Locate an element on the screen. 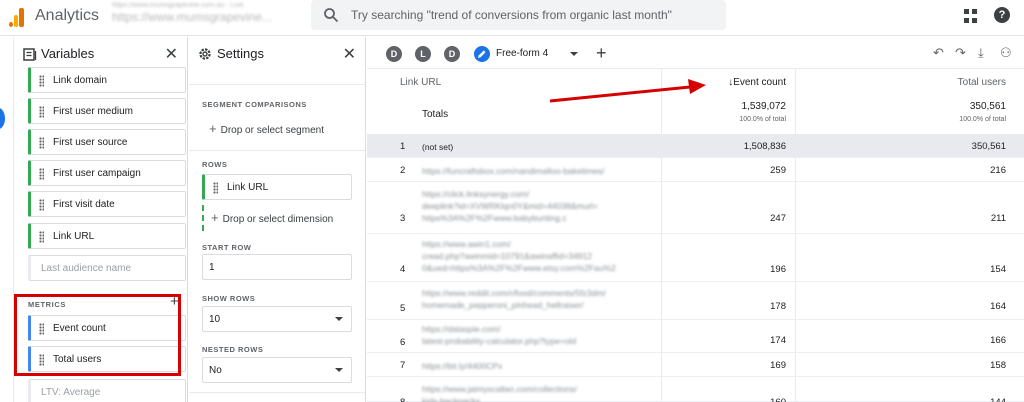 The height and width of the screenshot is (402, 1024). row-total-users: 211 is located at coordinates (998, 218).